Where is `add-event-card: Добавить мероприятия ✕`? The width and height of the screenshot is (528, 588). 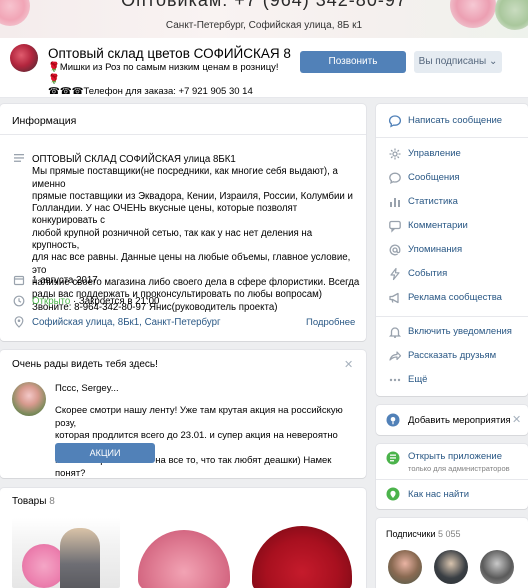
add-event-card: Добавить мероприятия ✕ is located at coordinates (452, 420).